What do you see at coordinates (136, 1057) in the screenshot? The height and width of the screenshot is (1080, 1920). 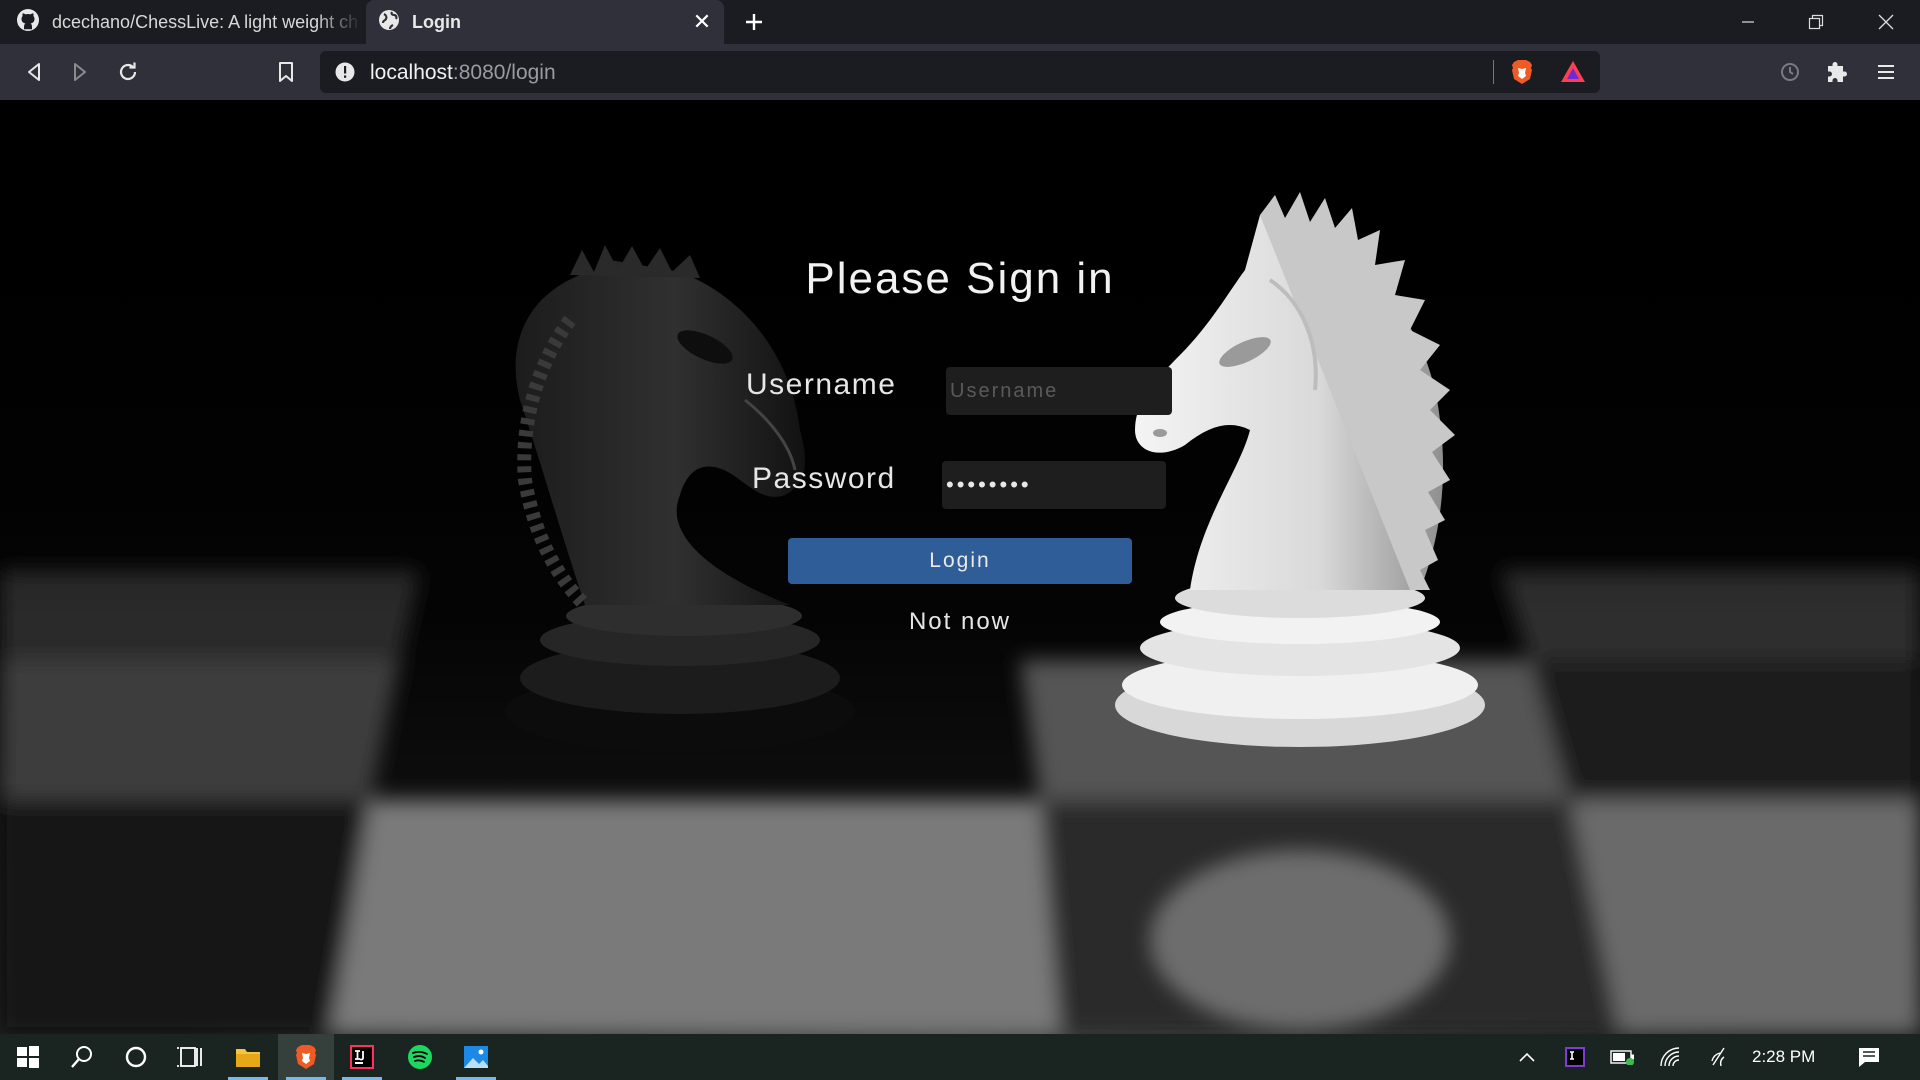 I see `cortana-icon` at bounding box center [136, 1057].